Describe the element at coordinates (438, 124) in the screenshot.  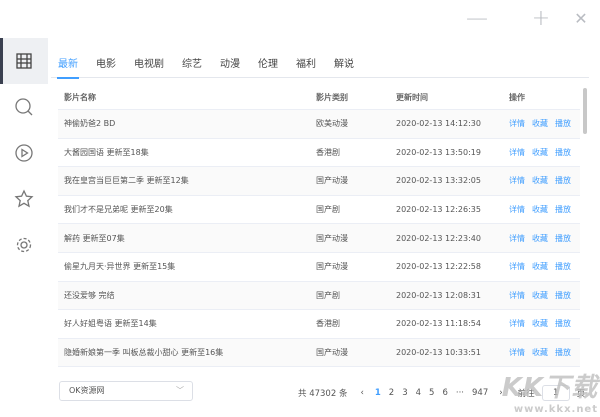
I see `update-time: 2020-02-13 14:12:30` at that location.